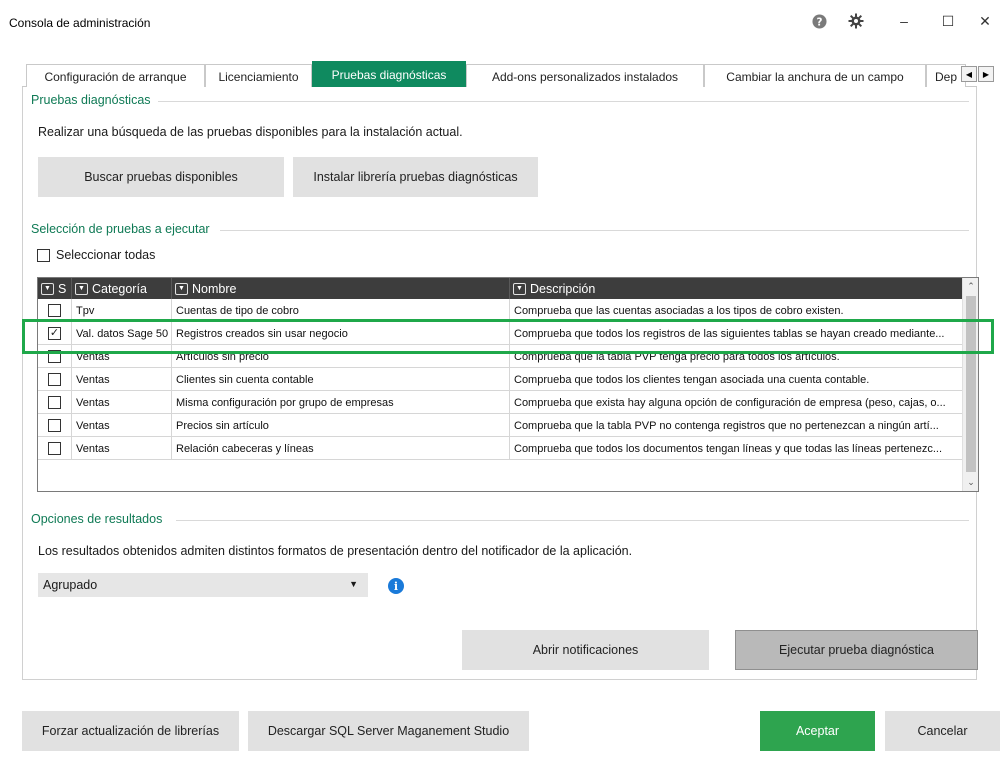  I want to click on help-icon: ?, so click(819, 21).